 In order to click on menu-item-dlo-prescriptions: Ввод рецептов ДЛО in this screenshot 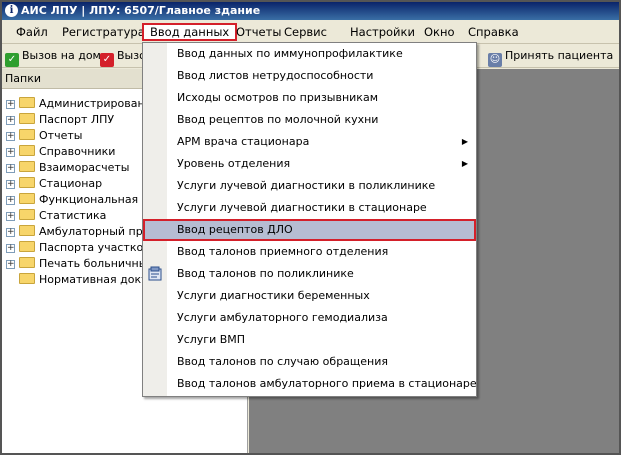, I will do `click(309, 230)`.